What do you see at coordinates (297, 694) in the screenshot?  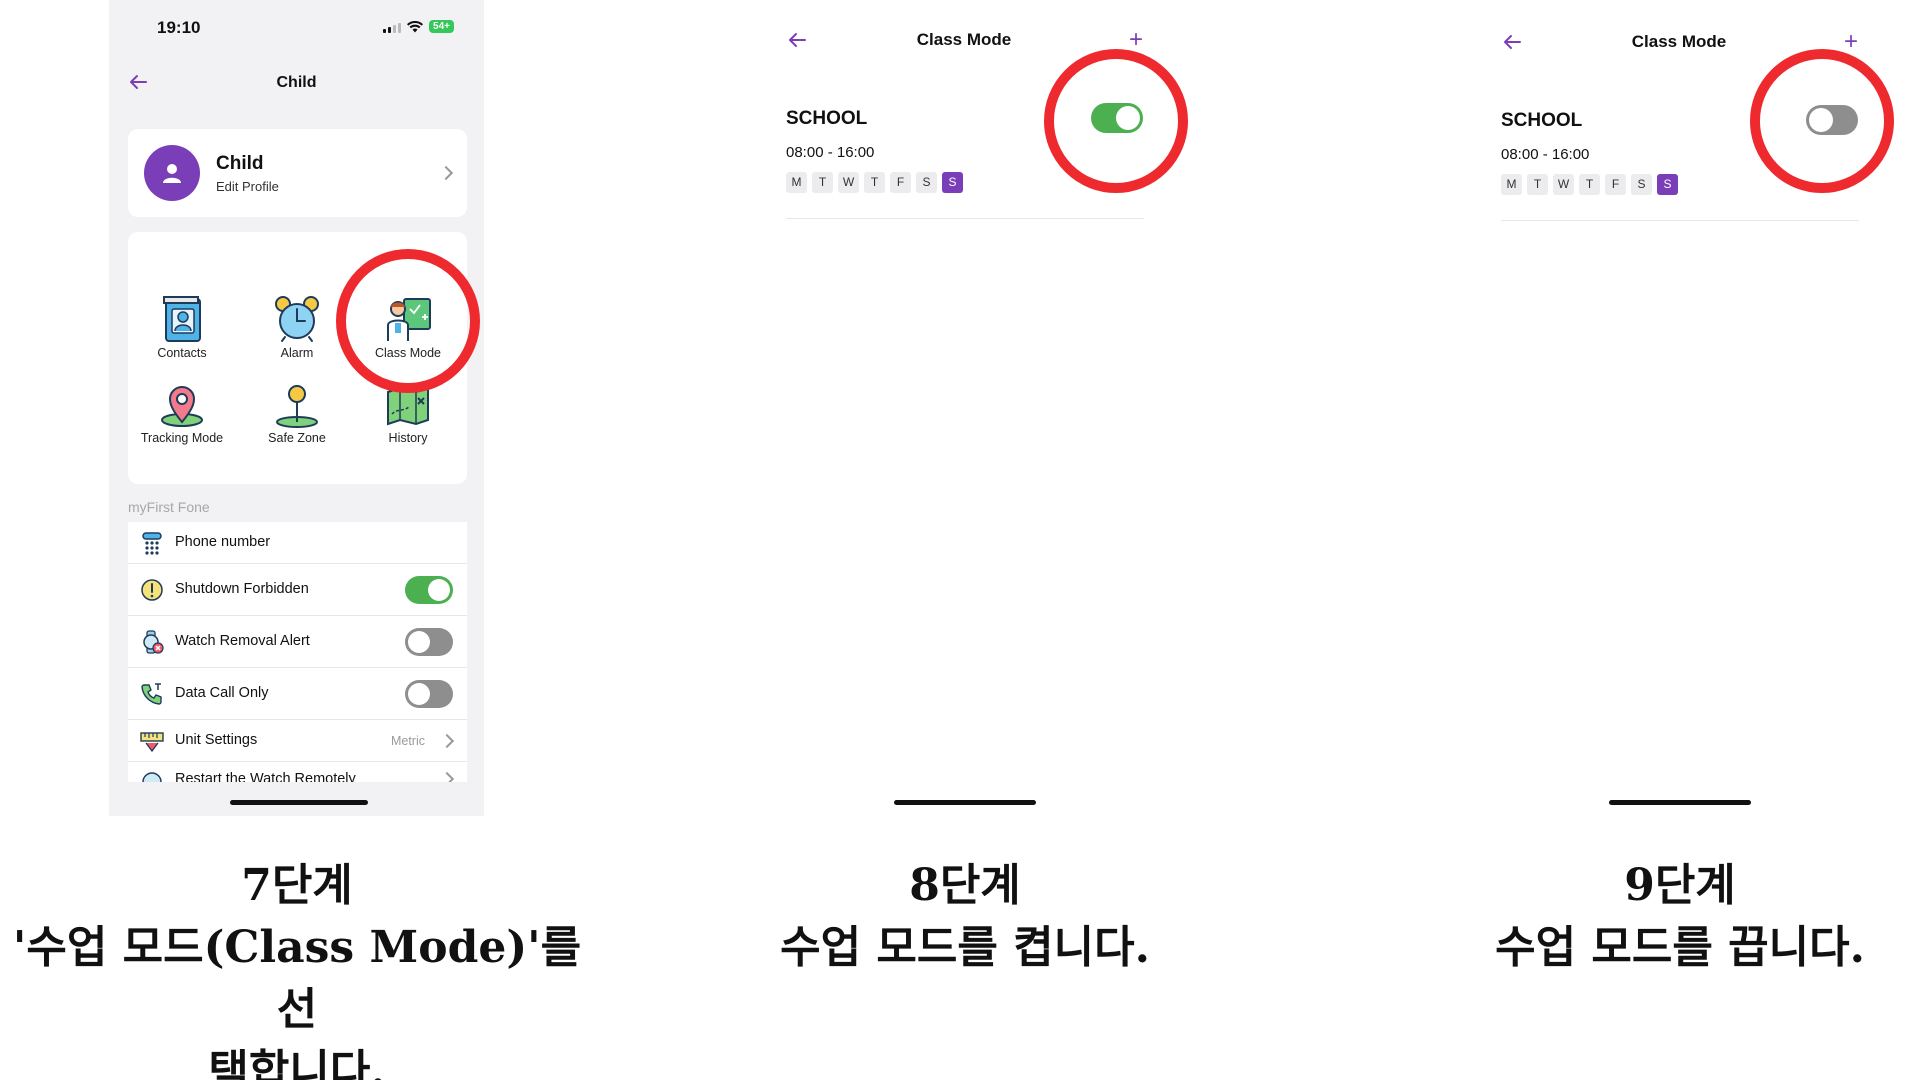 I see `setting-data-call-only: Data Call Only` at bounding box center [297, 694].